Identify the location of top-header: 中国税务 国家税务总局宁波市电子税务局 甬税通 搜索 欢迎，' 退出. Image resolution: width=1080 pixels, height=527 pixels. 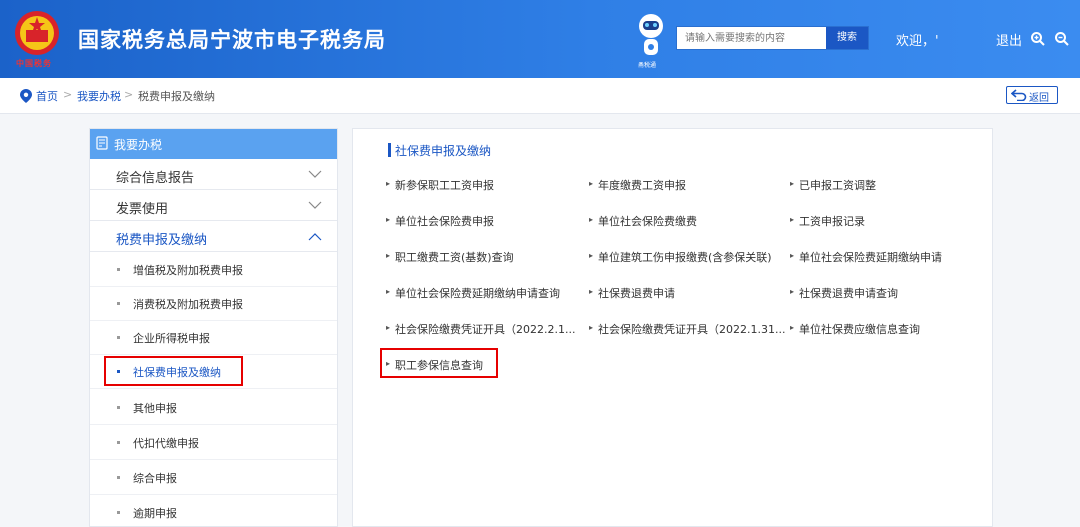
(540, 39).